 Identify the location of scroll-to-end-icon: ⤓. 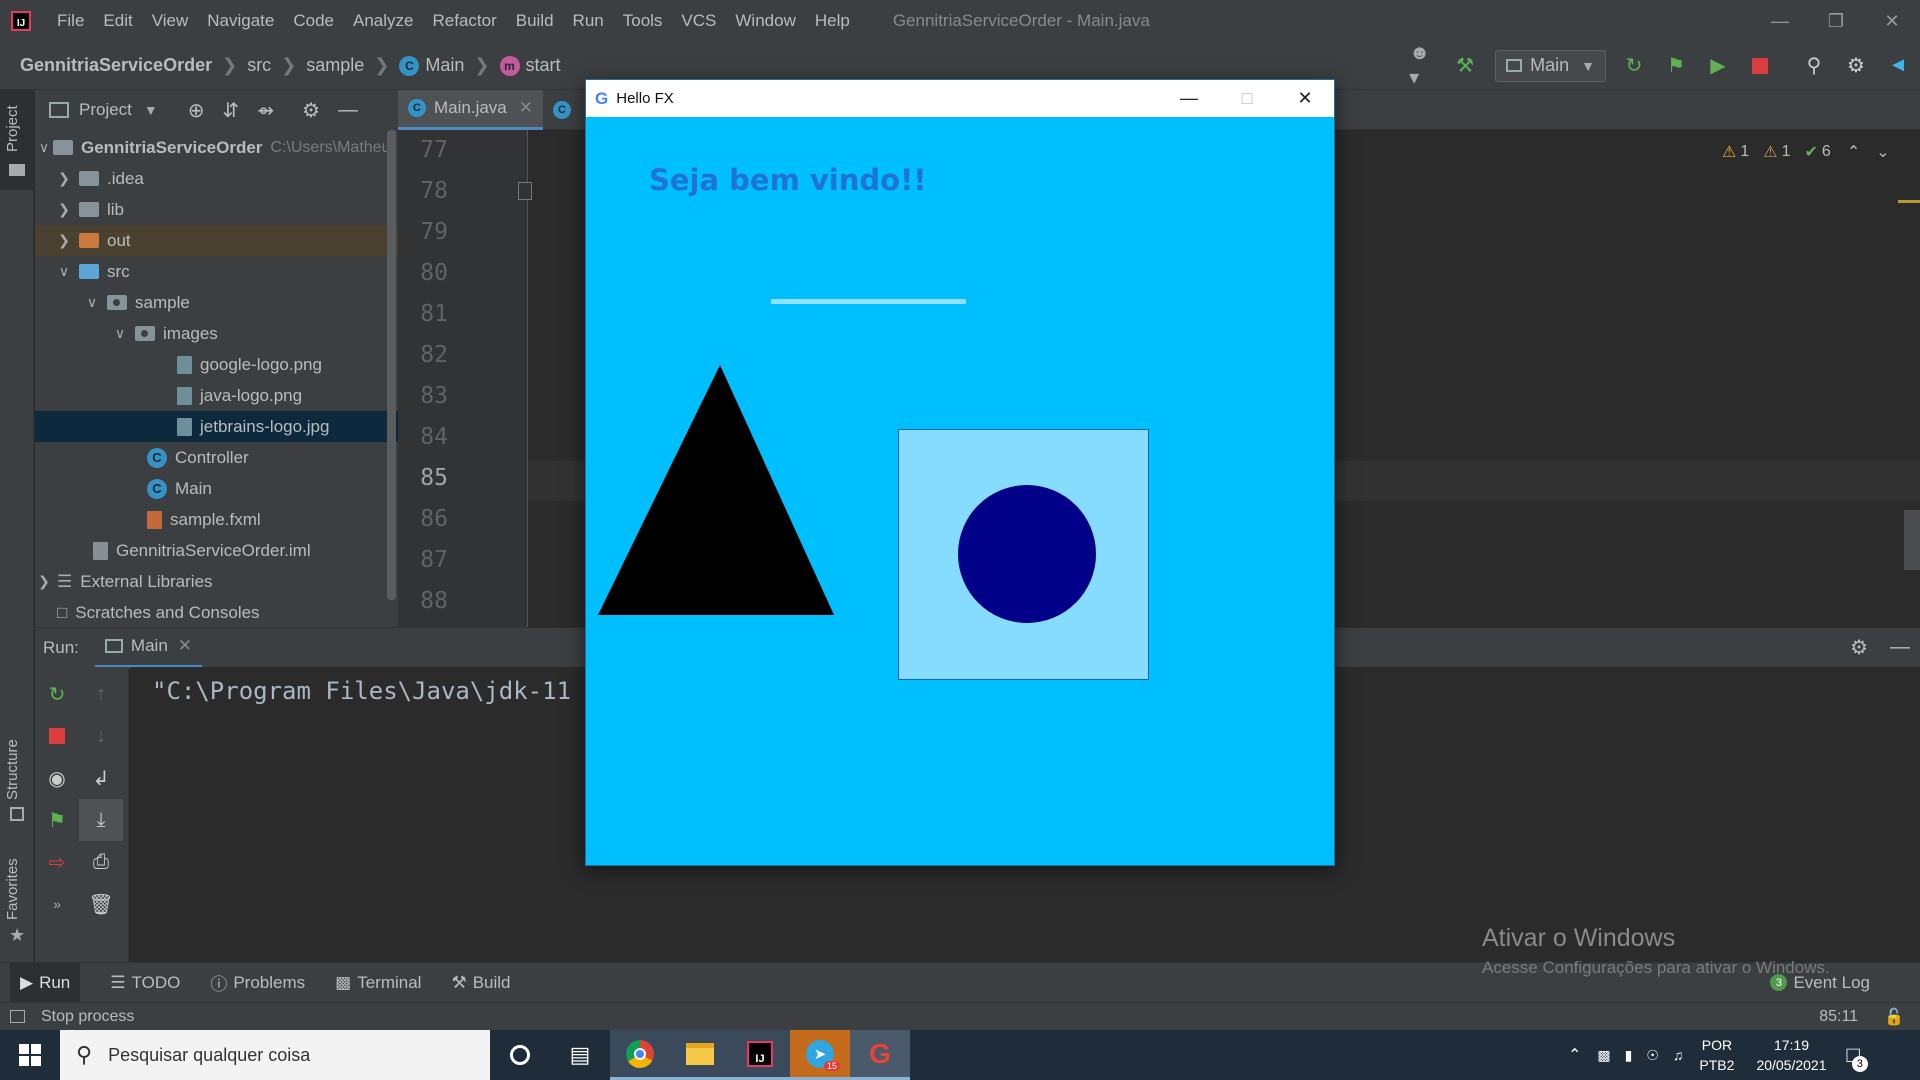
(101, 820).